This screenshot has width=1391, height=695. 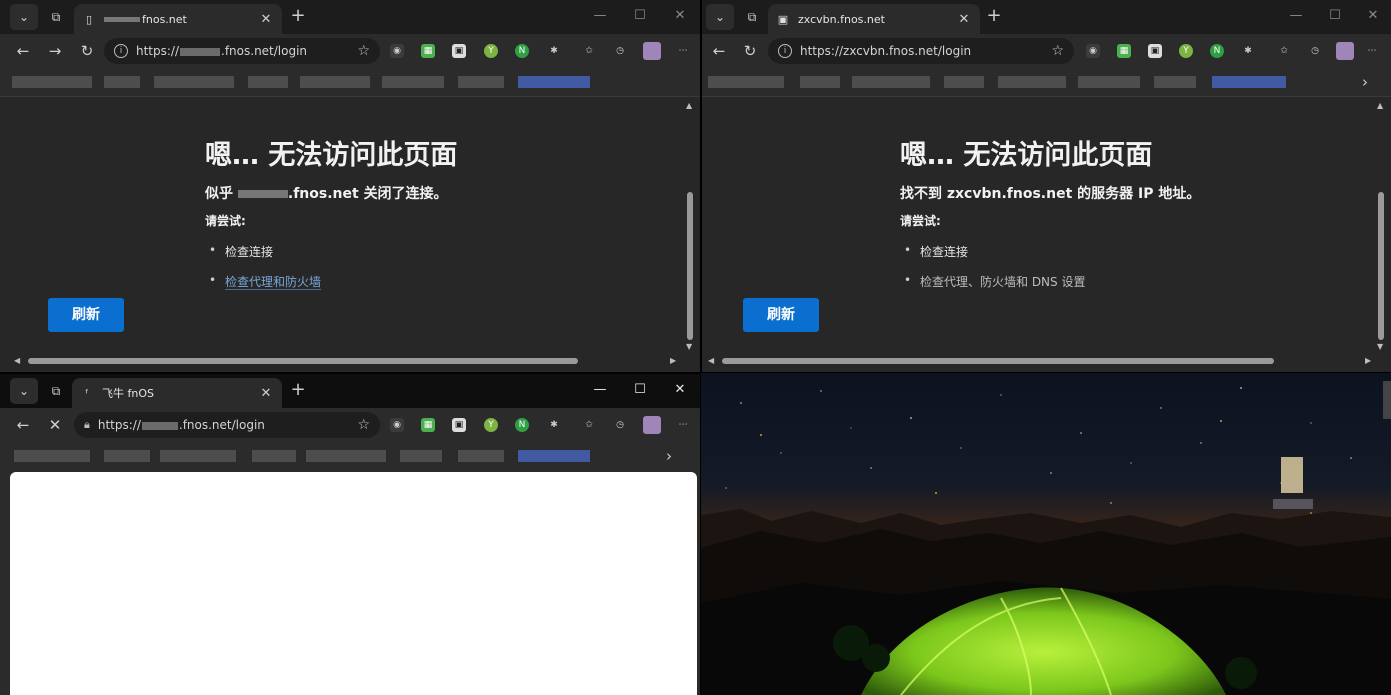 What do you see at coordinates (55, 51) in the screenshot?
I see `forward-button: →` at bounding box center [55, 51].